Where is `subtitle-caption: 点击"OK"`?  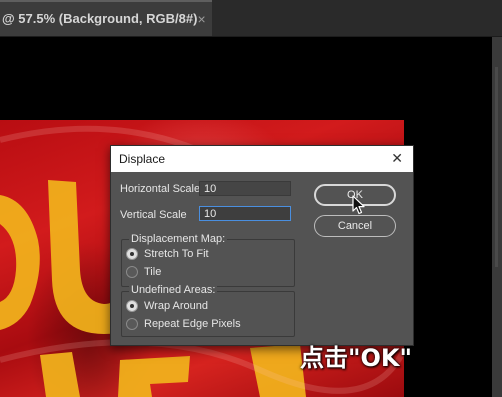
subtitle-caption: 点击"OK" is located at coordinates (356, 358).